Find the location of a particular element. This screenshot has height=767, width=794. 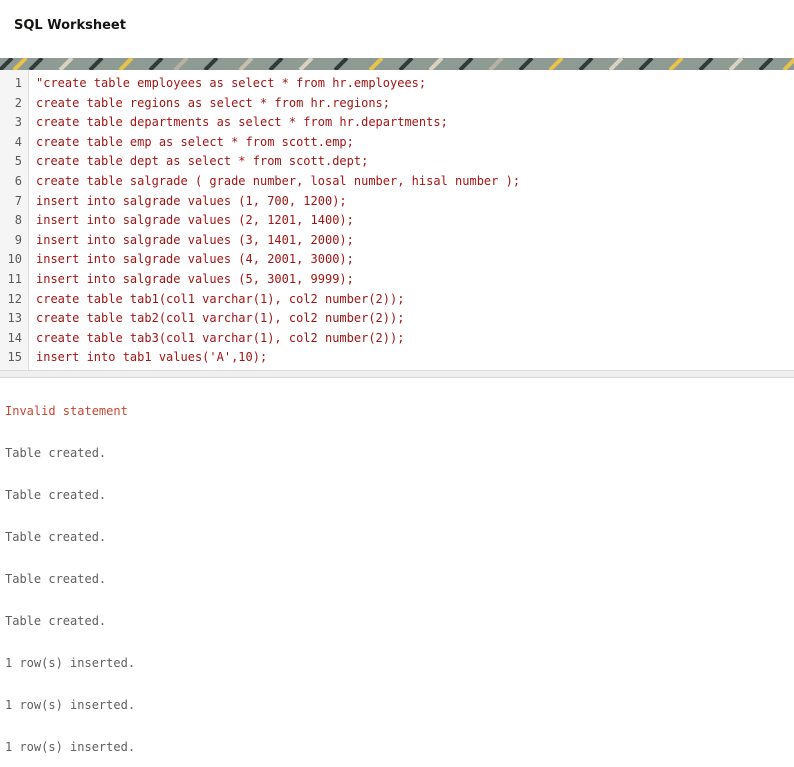

code-line: 15 insert into tab1 values('A',10); is located at coordinates (397, 358).